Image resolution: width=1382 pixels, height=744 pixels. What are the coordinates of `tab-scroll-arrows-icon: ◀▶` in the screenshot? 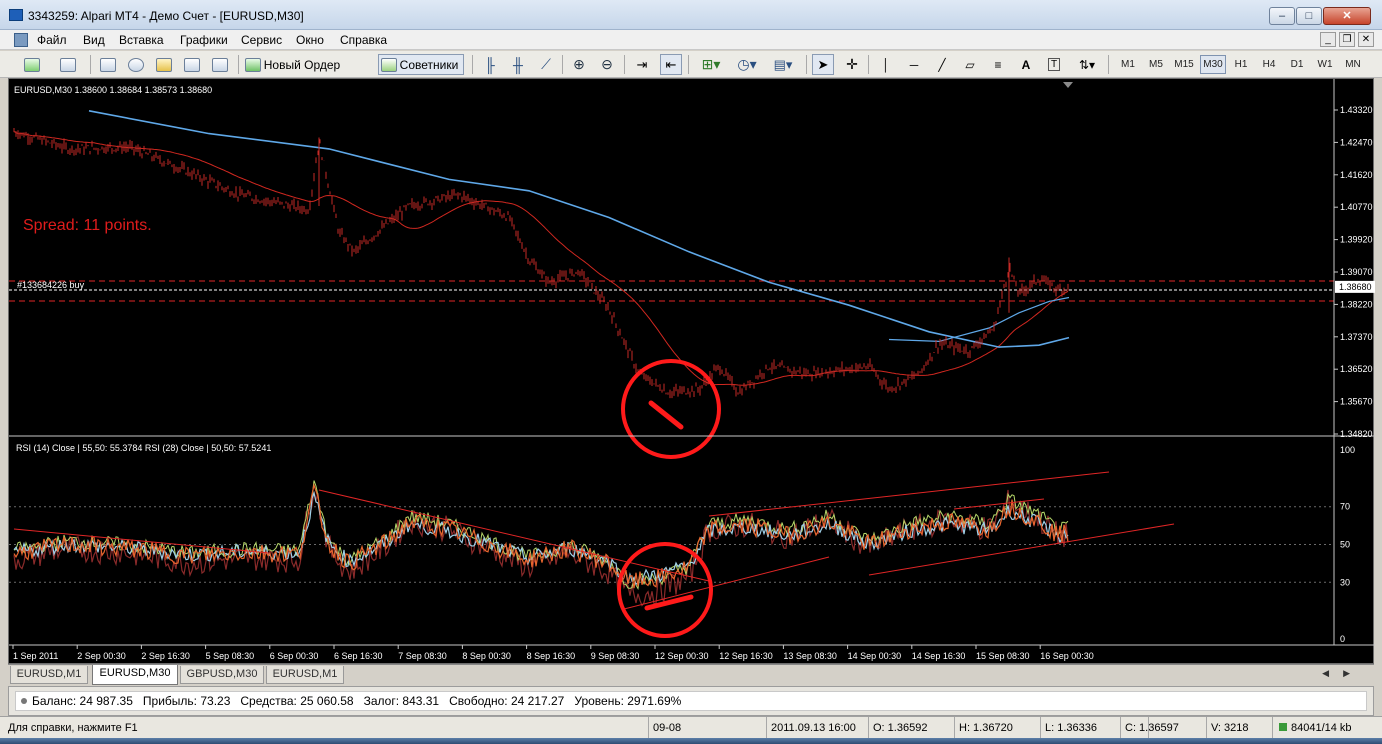 It's located at (1343, 673).